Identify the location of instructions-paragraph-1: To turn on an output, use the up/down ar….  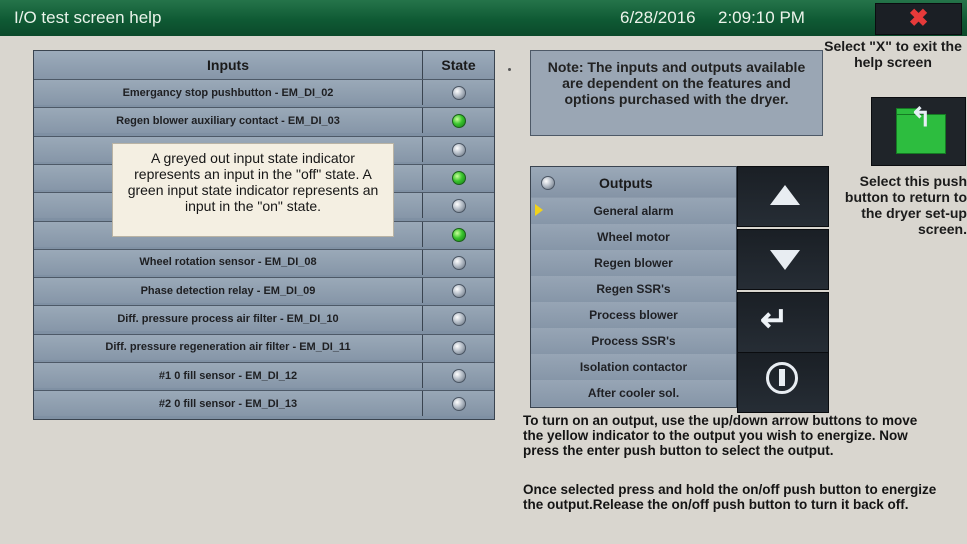
(720, 435).